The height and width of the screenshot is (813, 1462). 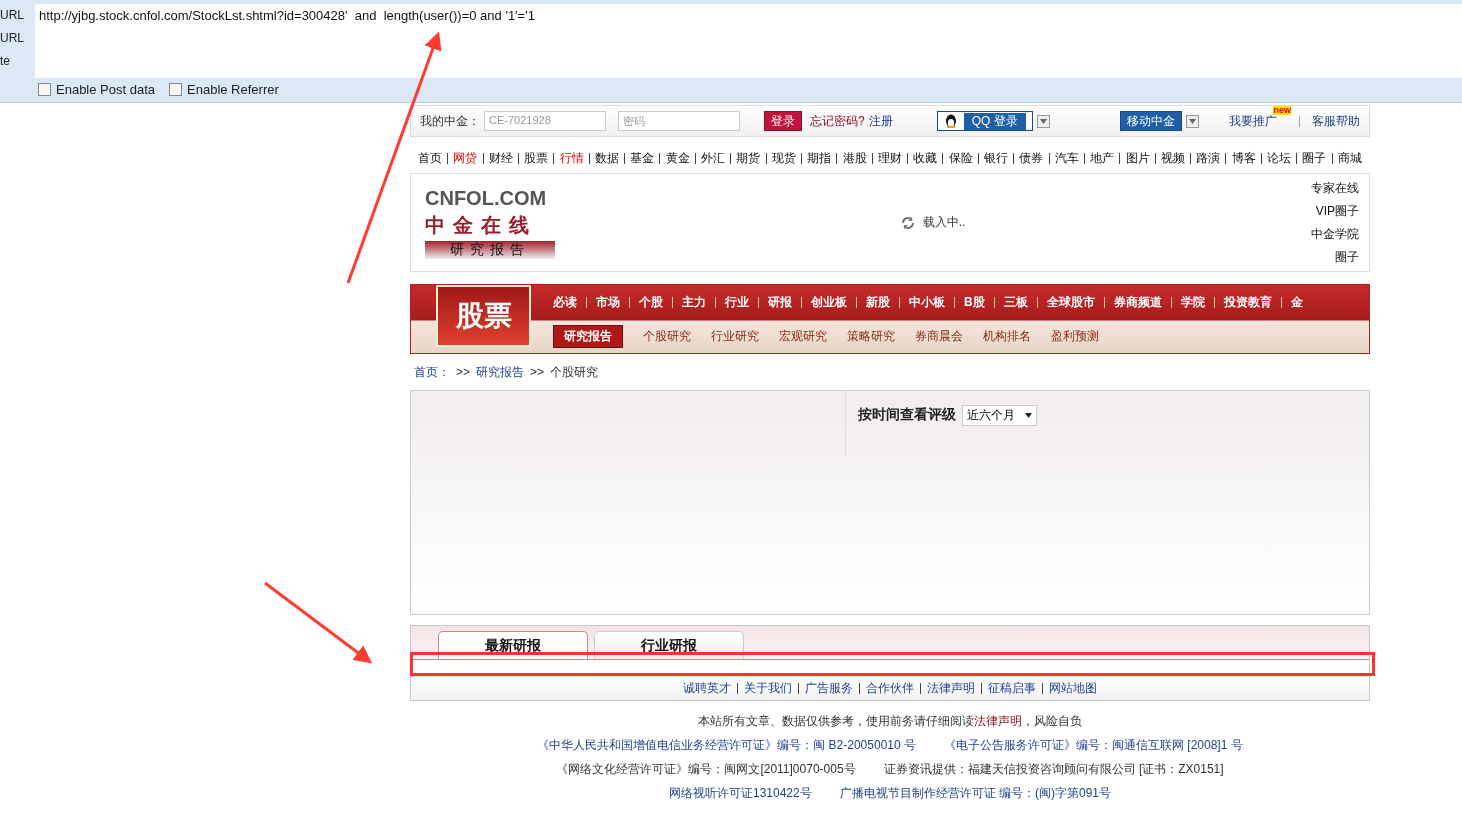 What do you see at coordinates (871, 336) in the screenshot?
I see `sub-nav-tab: 策略研究` at bounding box center [871, 336].